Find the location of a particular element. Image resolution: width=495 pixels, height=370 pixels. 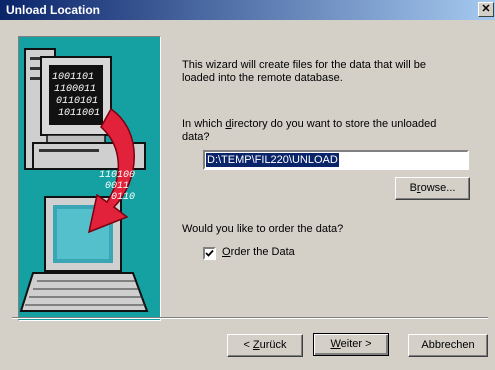

directory-input: D:\TEMP\FIL220\UNLOAD is located at coordinates (336, 160).